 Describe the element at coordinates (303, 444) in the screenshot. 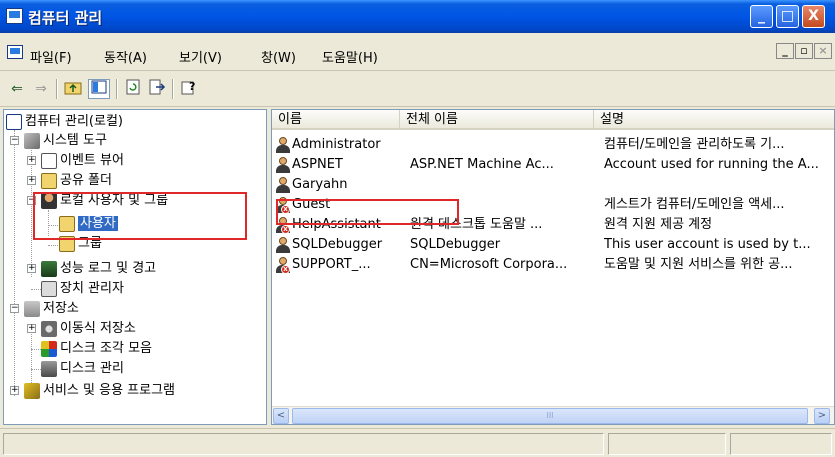

I see `status-panel-main` at that location.